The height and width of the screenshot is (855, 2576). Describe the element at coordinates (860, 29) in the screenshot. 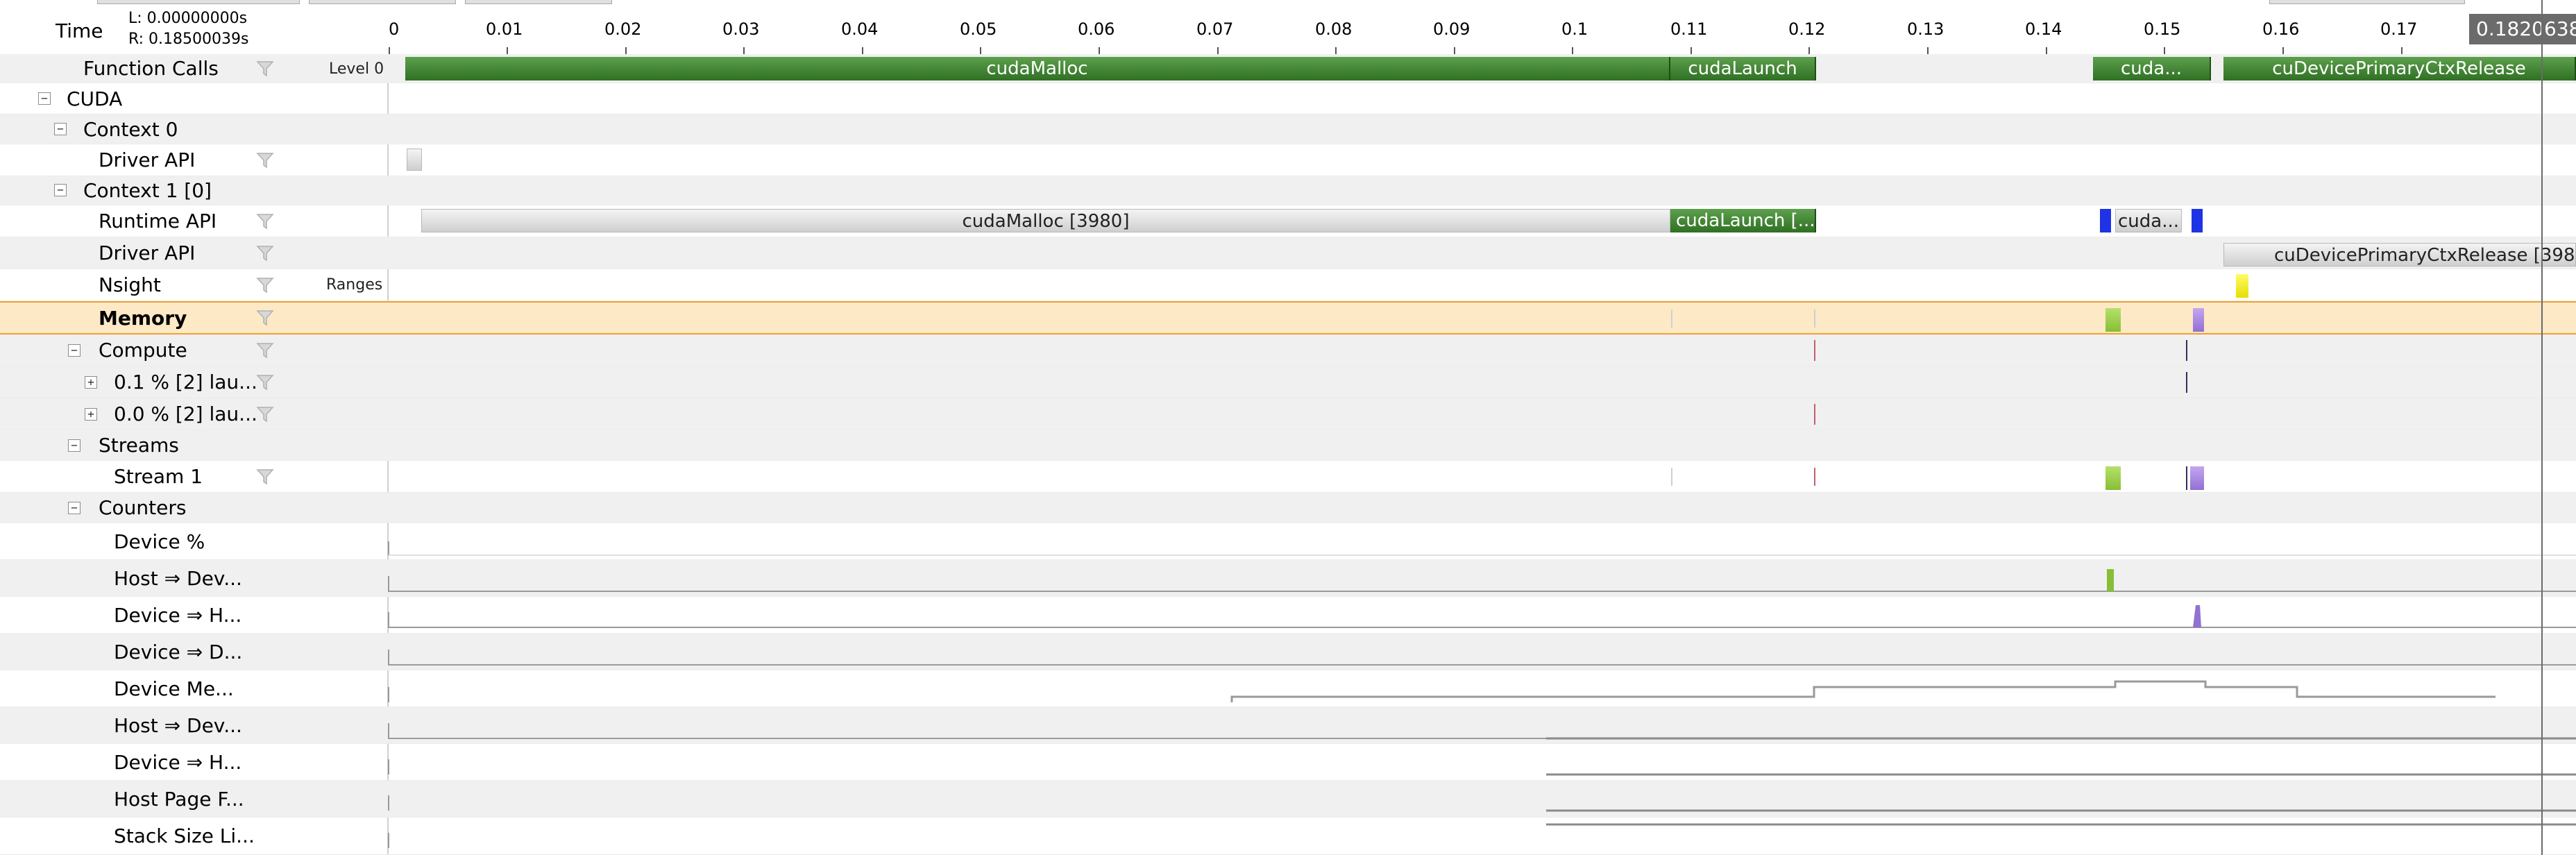

I see `tick-label: 0.04` at that location.